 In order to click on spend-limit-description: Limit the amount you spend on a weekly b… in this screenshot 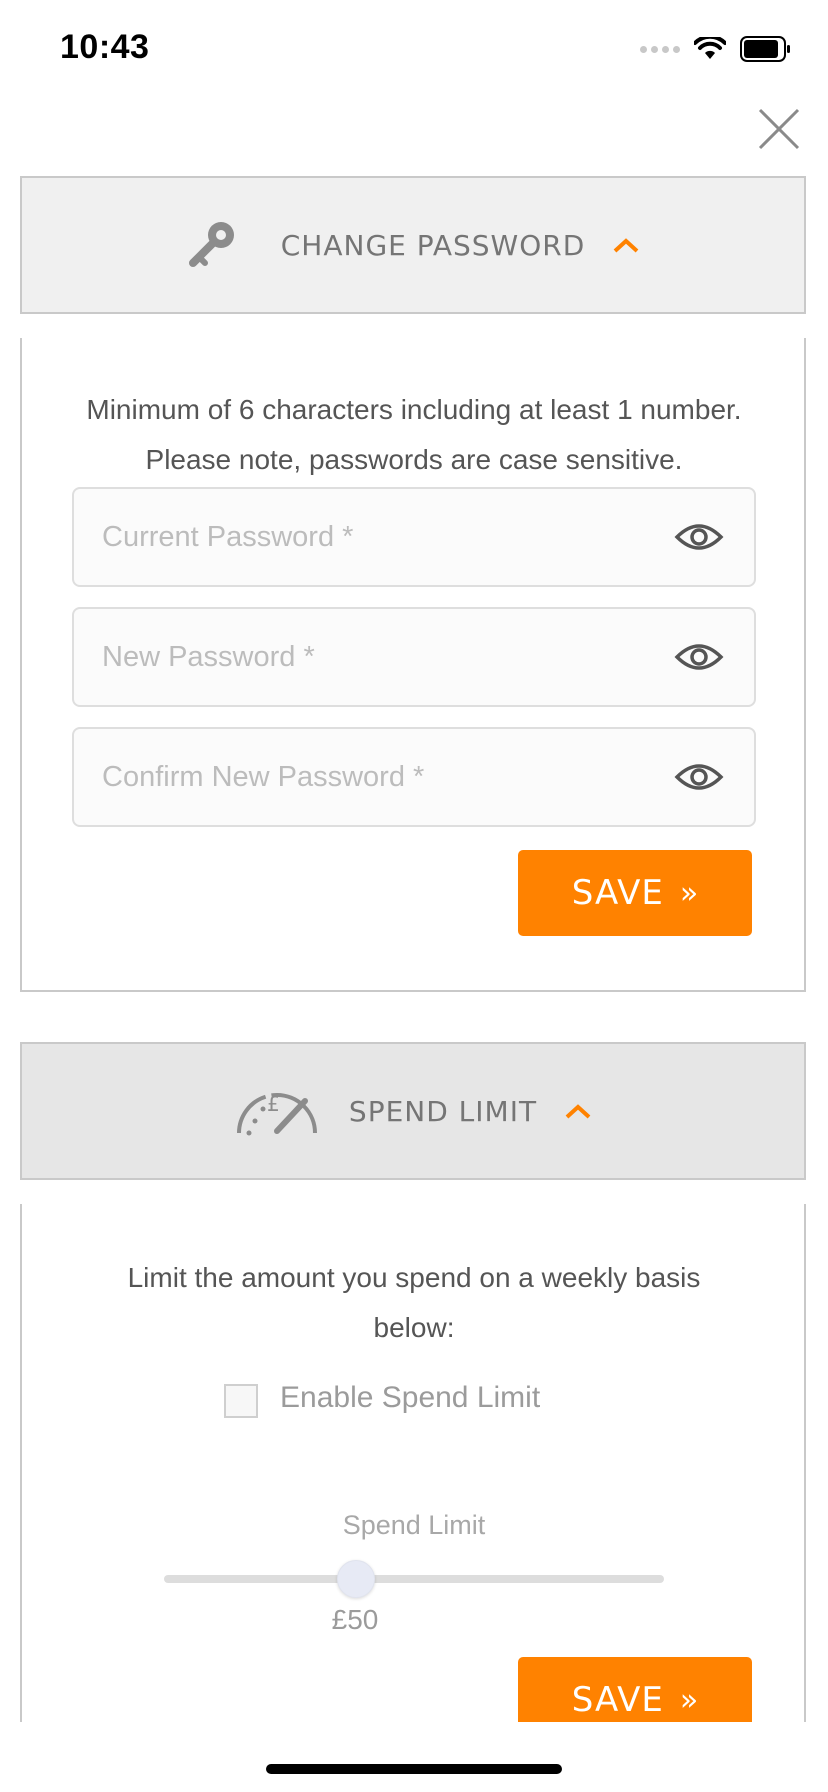, I will do `click(414, 1302)`.